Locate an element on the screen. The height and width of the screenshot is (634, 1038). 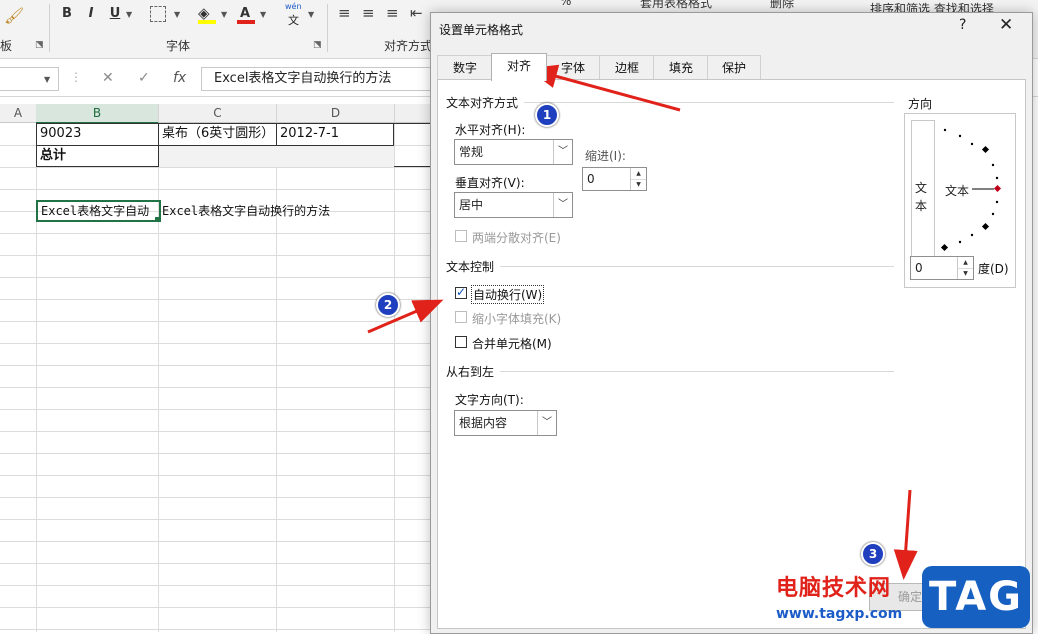
pinyin-dropdown-icon: ▼ is located at coordinates (311, 14).